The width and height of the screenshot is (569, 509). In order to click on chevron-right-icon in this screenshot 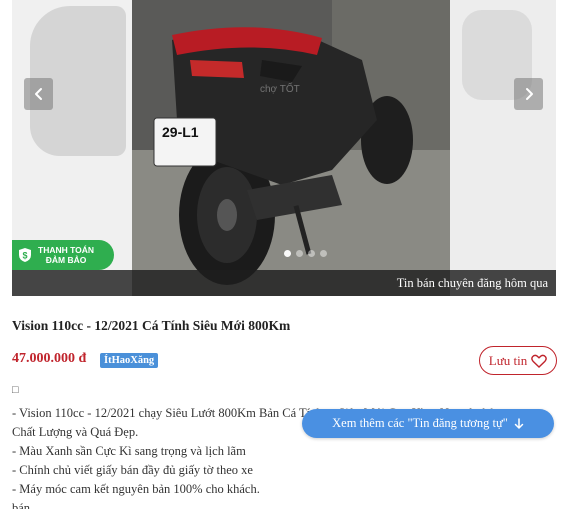, I will do `click(529, 94)`.